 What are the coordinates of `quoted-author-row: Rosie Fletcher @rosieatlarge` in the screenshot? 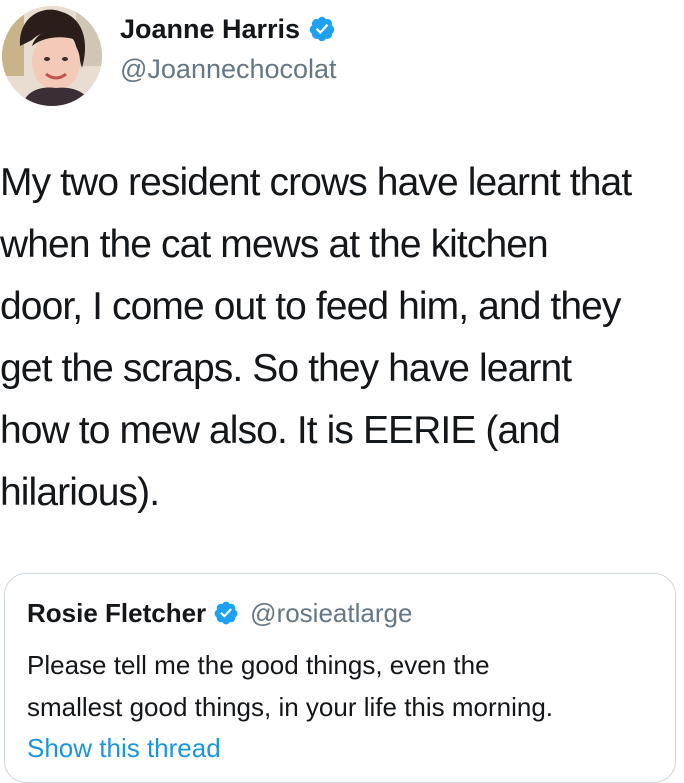 It's located at (219, 613).